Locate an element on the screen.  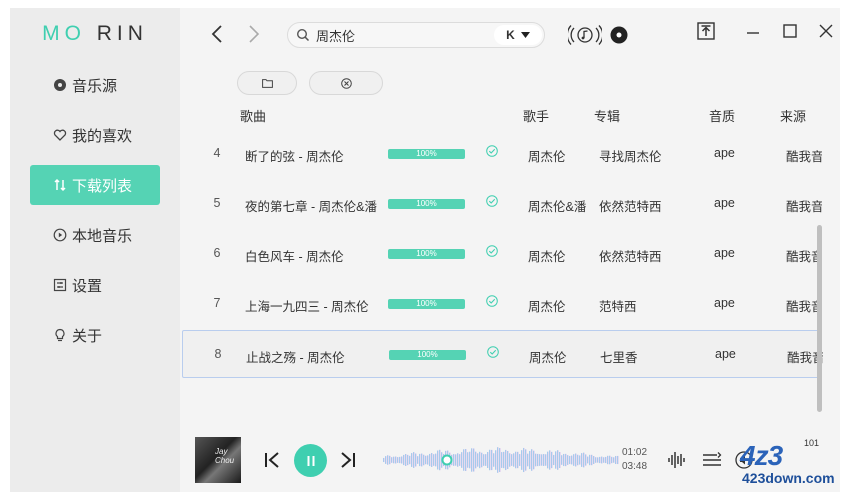
sidebar-item-favorites: 我的喜欢 is located at coordinates (95, 135).